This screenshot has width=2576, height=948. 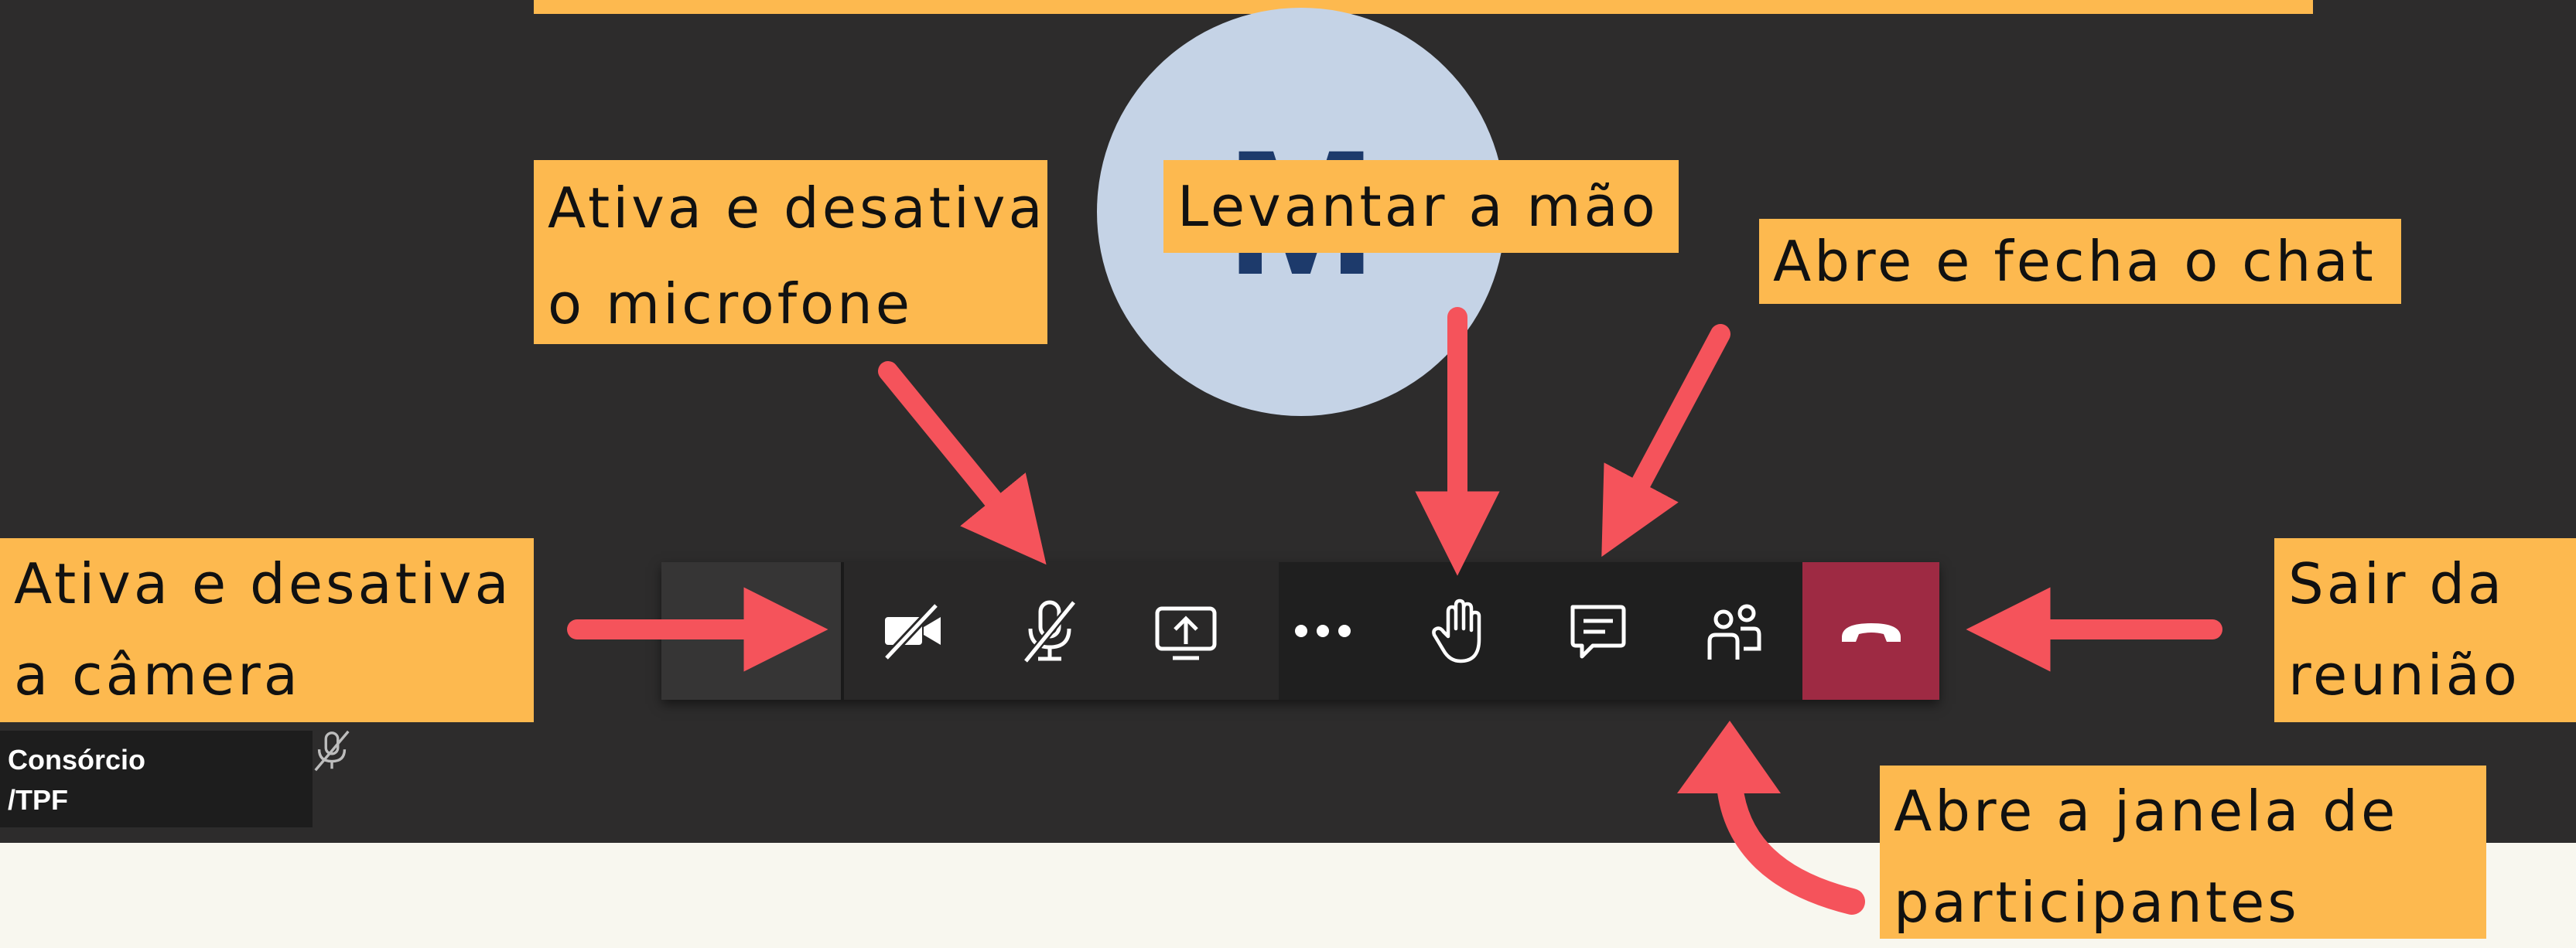 I want to click on label-leave-line1: Sair da, so click(x=2397, y=584).